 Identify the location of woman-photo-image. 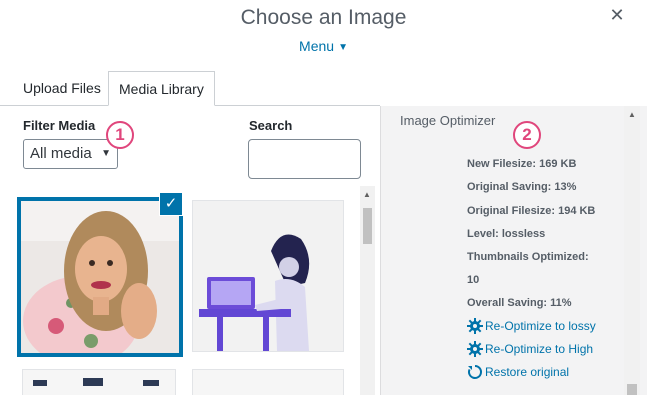
(100, 277).